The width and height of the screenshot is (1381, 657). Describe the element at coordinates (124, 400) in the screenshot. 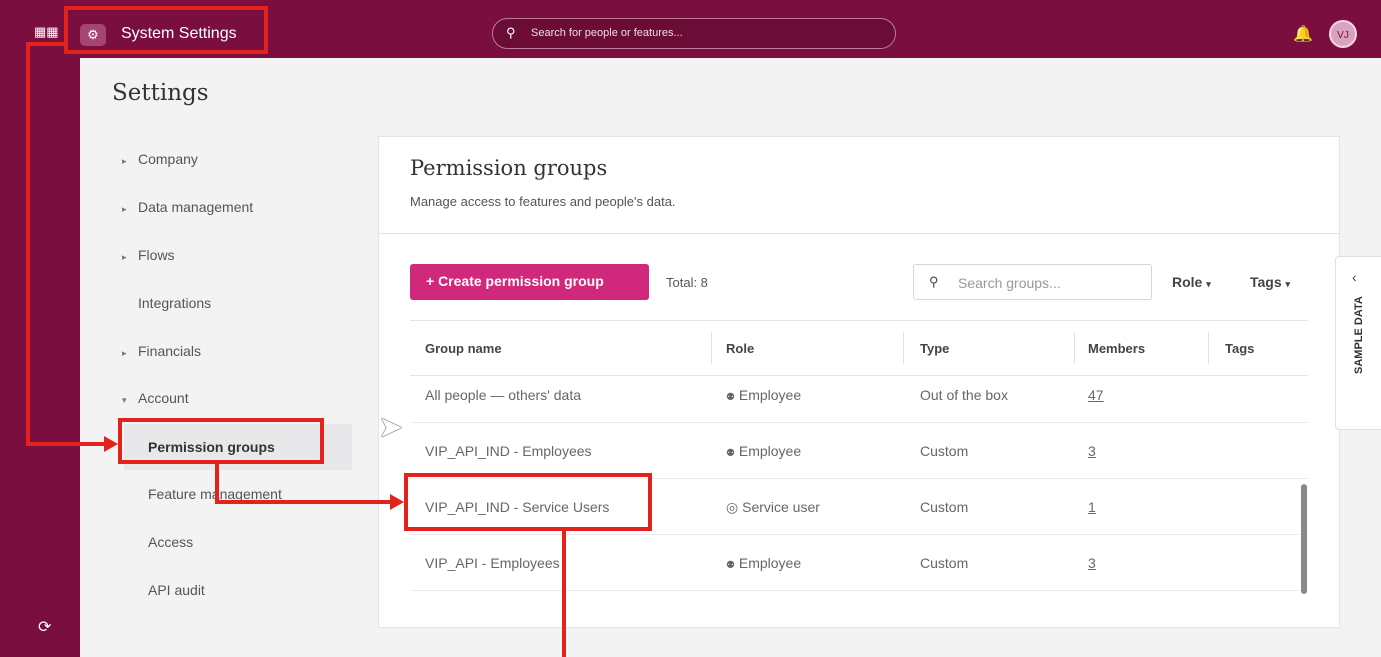

I see `caret-down-icon: ▾` at that location.